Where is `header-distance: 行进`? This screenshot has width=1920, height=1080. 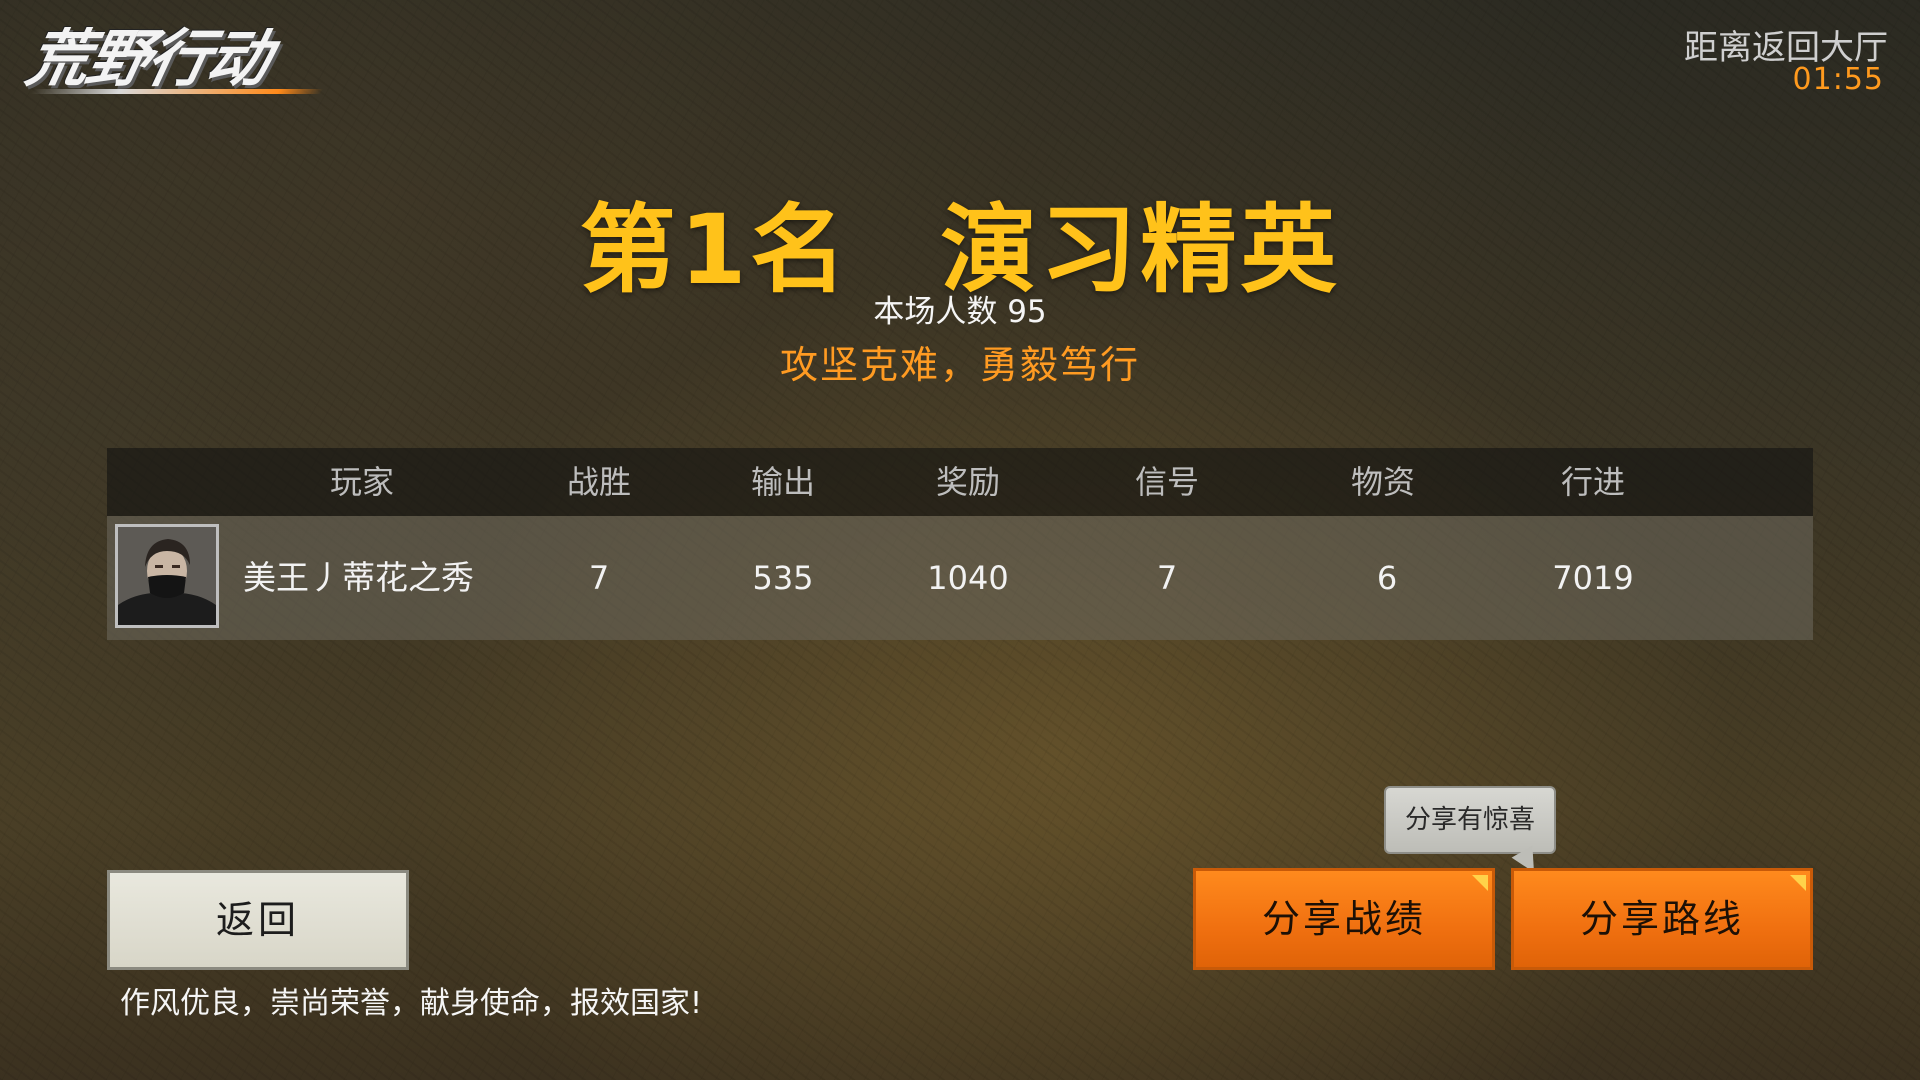 header-distance: 行进 is located at coordinates (1593, 482).